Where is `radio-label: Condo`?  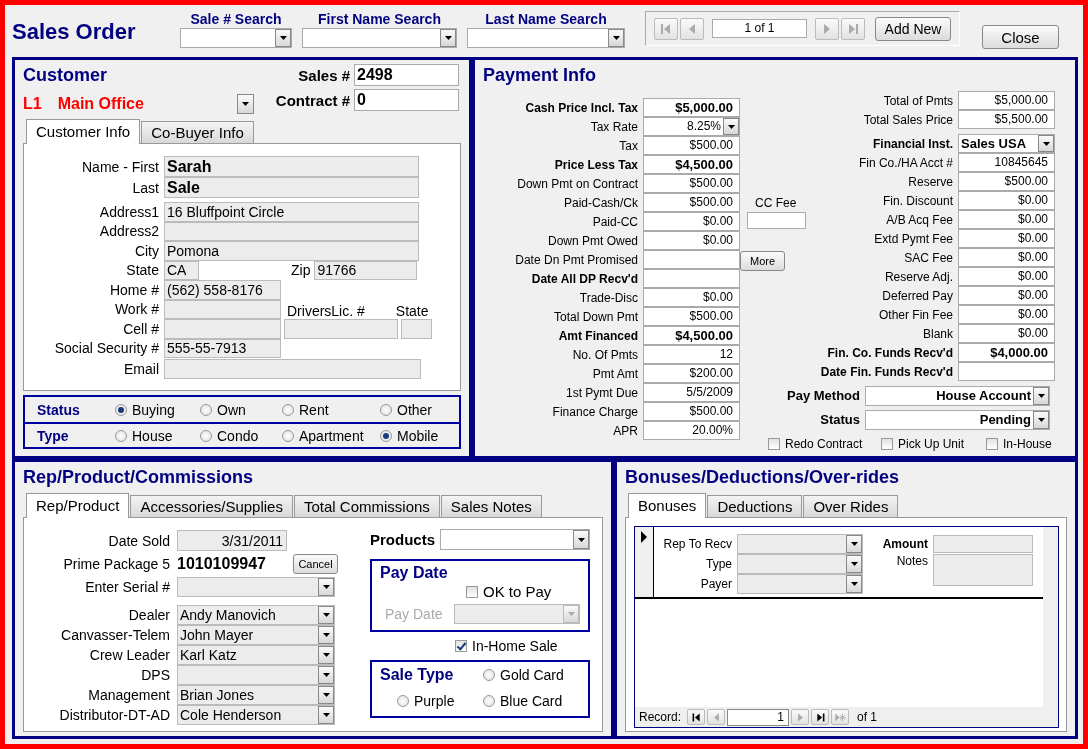 radio-label: Condo is located at coordinates (238, 435).